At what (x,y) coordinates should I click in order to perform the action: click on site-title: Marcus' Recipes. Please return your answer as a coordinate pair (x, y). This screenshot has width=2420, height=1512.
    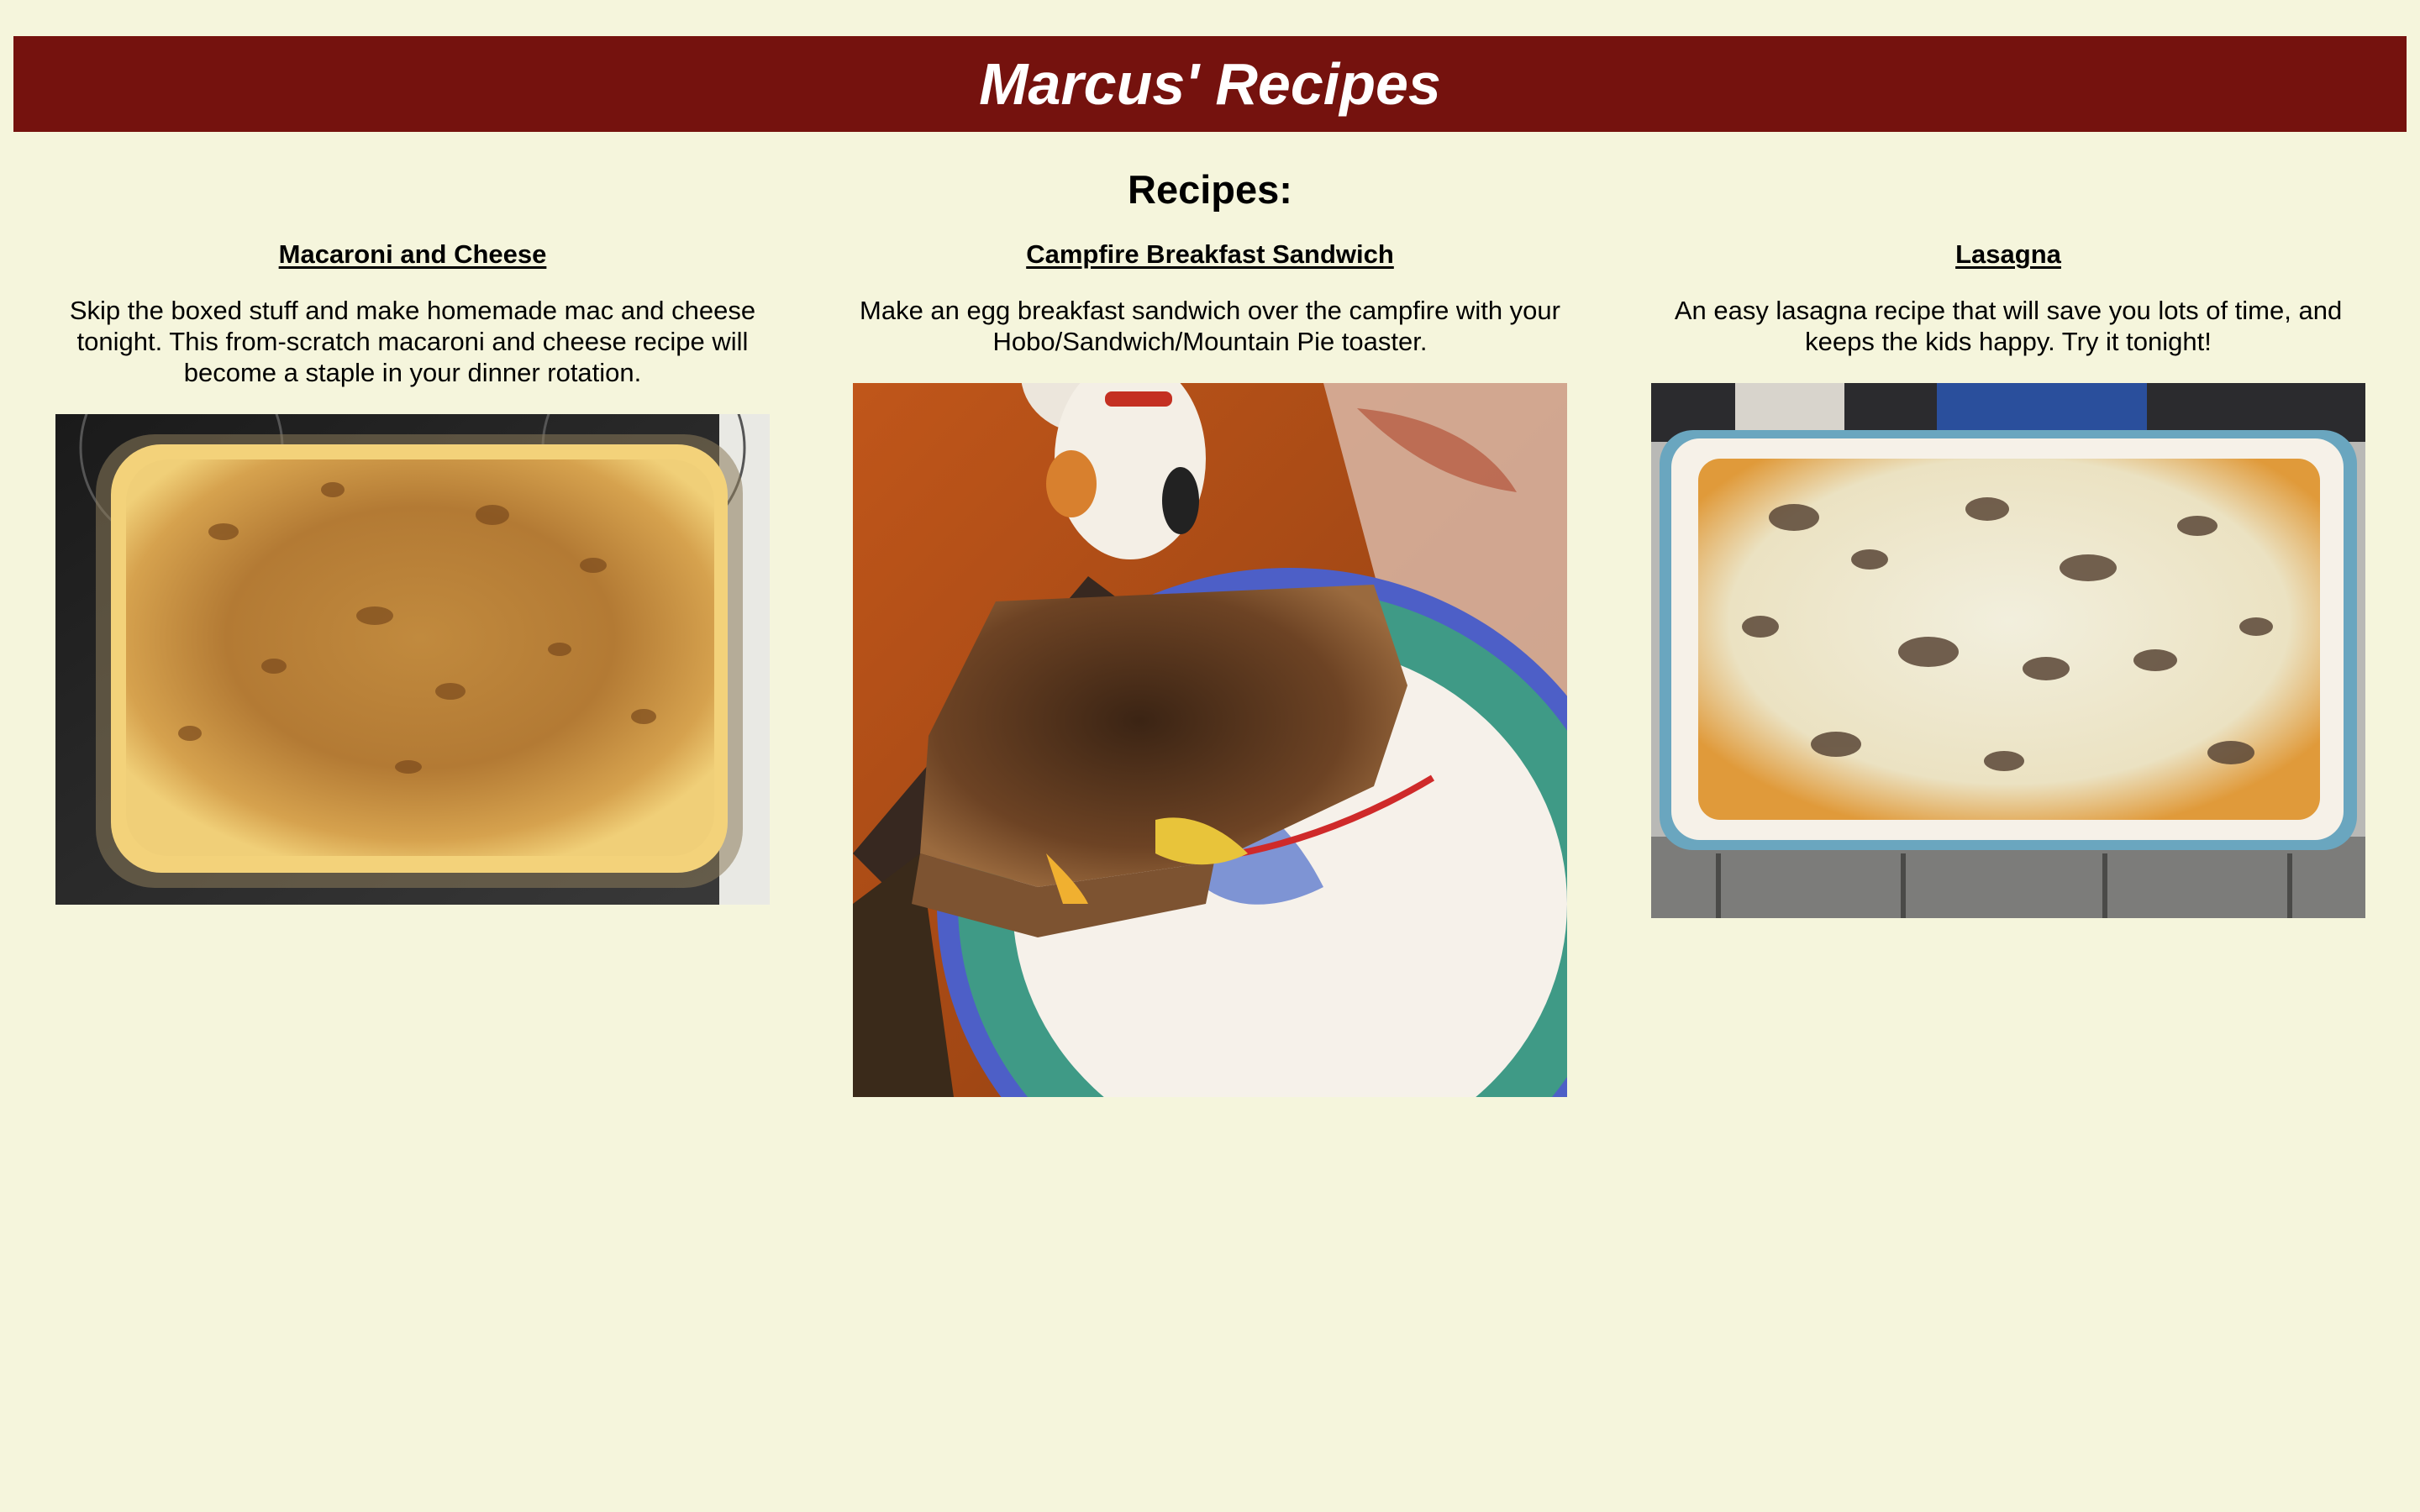
    Looking at the image, I should click on (1210, 84).